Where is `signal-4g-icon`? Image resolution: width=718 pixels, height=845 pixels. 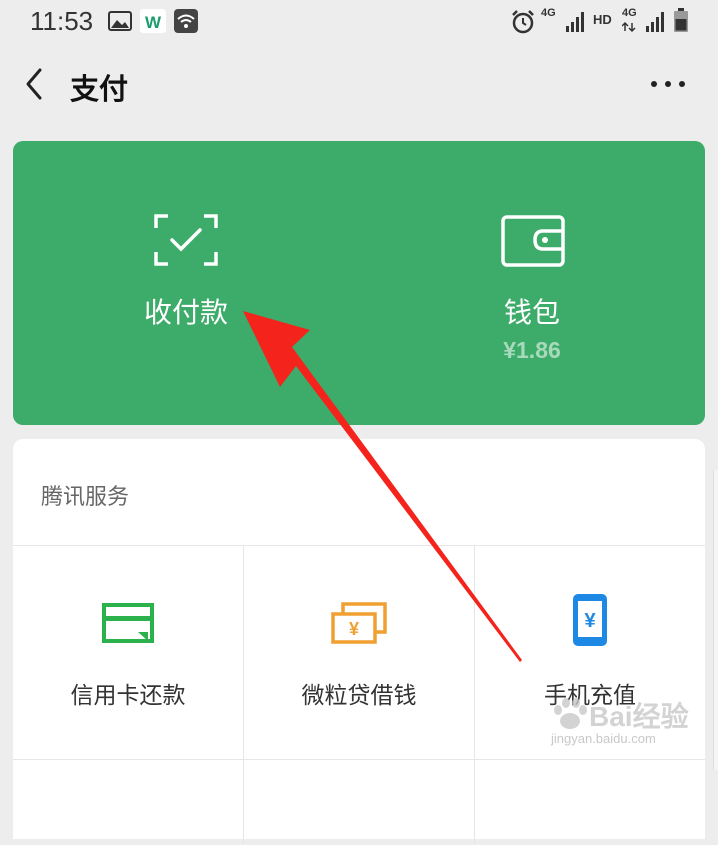
signal-4g-icon is located at coordinates (575, 22).